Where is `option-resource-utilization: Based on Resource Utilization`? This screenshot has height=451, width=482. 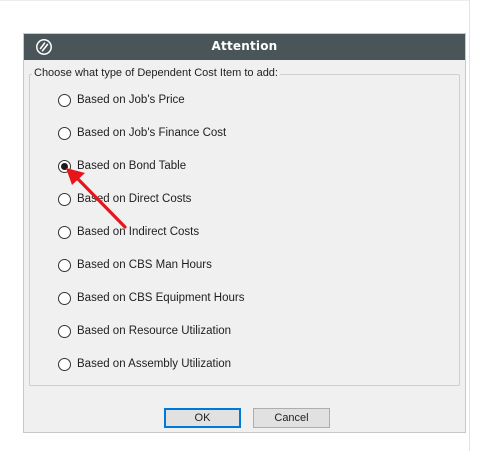
option-resource-utilization: Based on Resource Utilization is located at coordinates (144, 331).